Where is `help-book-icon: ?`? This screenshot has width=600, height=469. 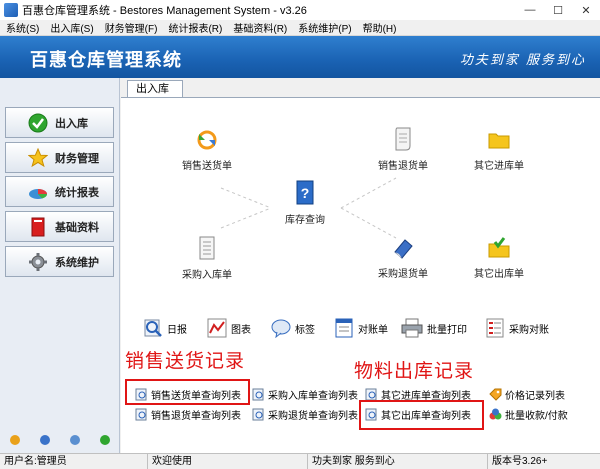
help-book-icon: ? is located at coordinates (305, 192).